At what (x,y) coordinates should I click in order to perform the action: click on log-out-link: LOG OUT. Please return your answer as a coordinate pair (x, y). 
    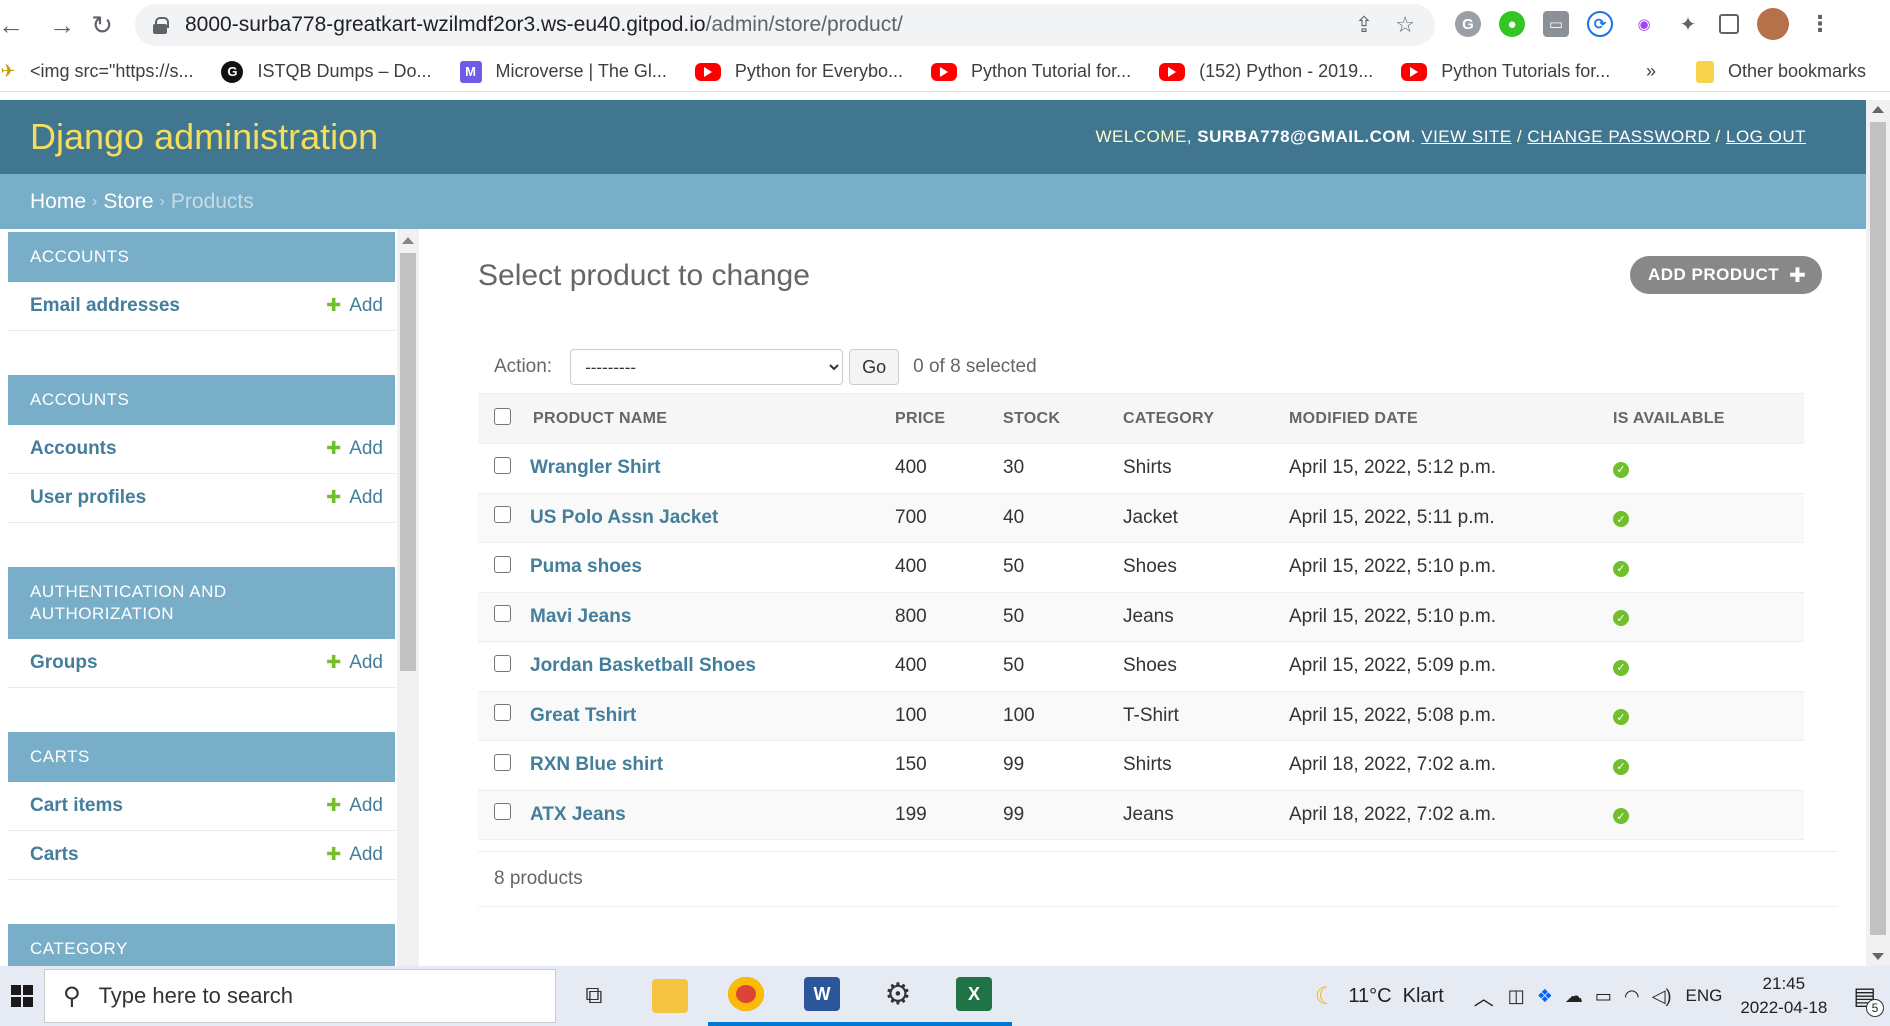
    Looking at the image, I should click on (1766, 136).